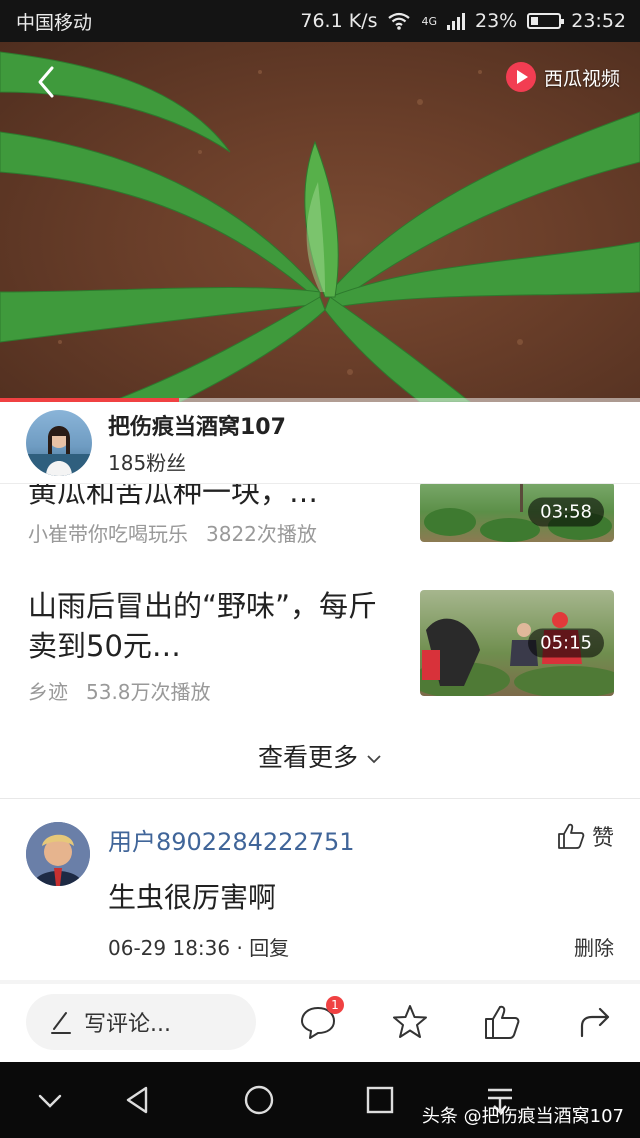 The height and width of the screenshot is (1138, 640). I want to click on pencil-icon, so click(61, 1023).